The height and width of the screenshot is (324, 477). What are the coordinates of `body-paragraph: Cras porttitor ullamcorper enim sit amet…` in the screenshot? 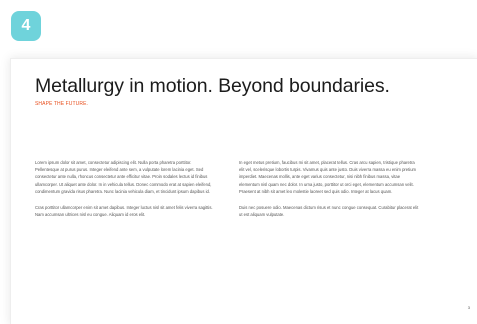 It's located at (124, 211).